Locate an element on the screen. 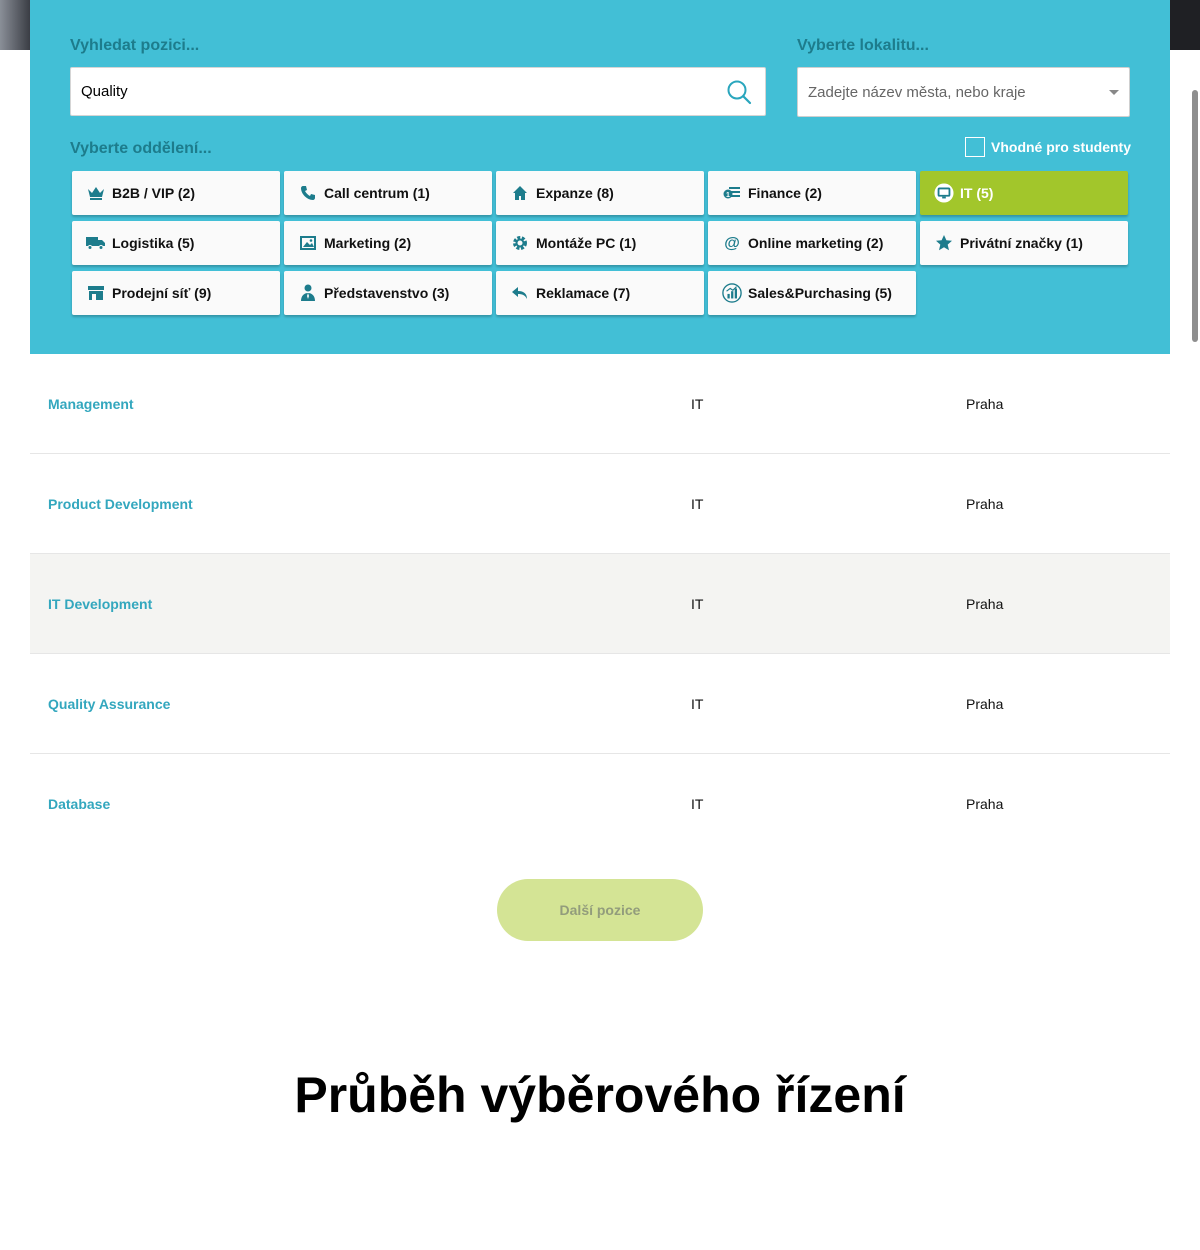 The height and width of the screenshot is (1250, 1200). table-row: Database IT Praha is located at coordinates (600, 804).